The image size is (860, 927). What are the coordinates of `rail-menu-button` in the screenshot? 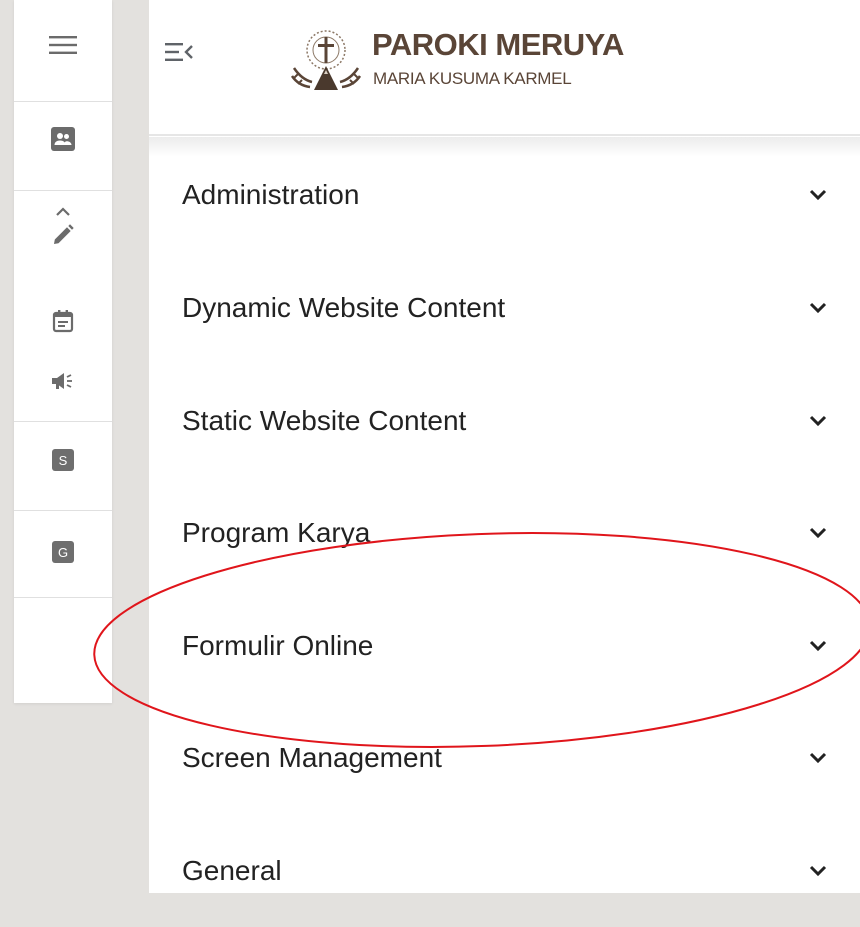 It's located at (63, 51).